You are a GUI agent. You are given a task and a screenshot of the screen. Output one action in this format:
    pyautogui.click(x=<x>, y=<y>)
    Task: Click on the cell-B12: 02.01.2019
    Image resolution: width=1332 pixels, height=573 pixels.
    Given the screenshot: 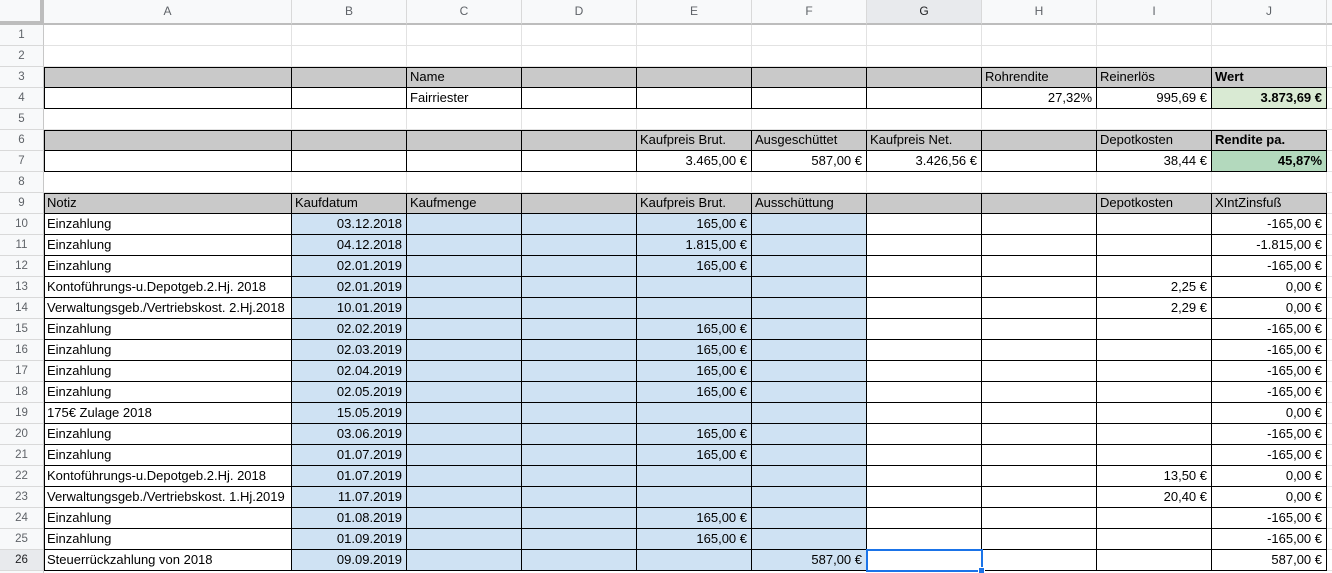 What is the action you would take?
    pyautogui.click(x=349, y=266)
    